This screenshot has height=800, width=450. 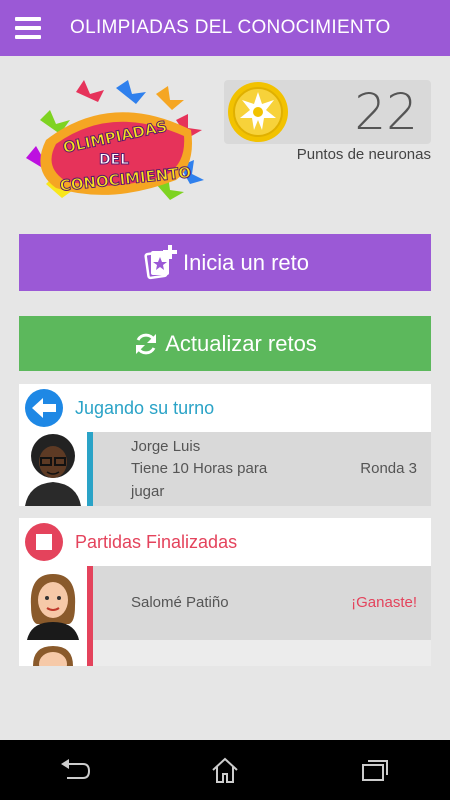 I want to click on recents-icon, so click(x=375, y=770).